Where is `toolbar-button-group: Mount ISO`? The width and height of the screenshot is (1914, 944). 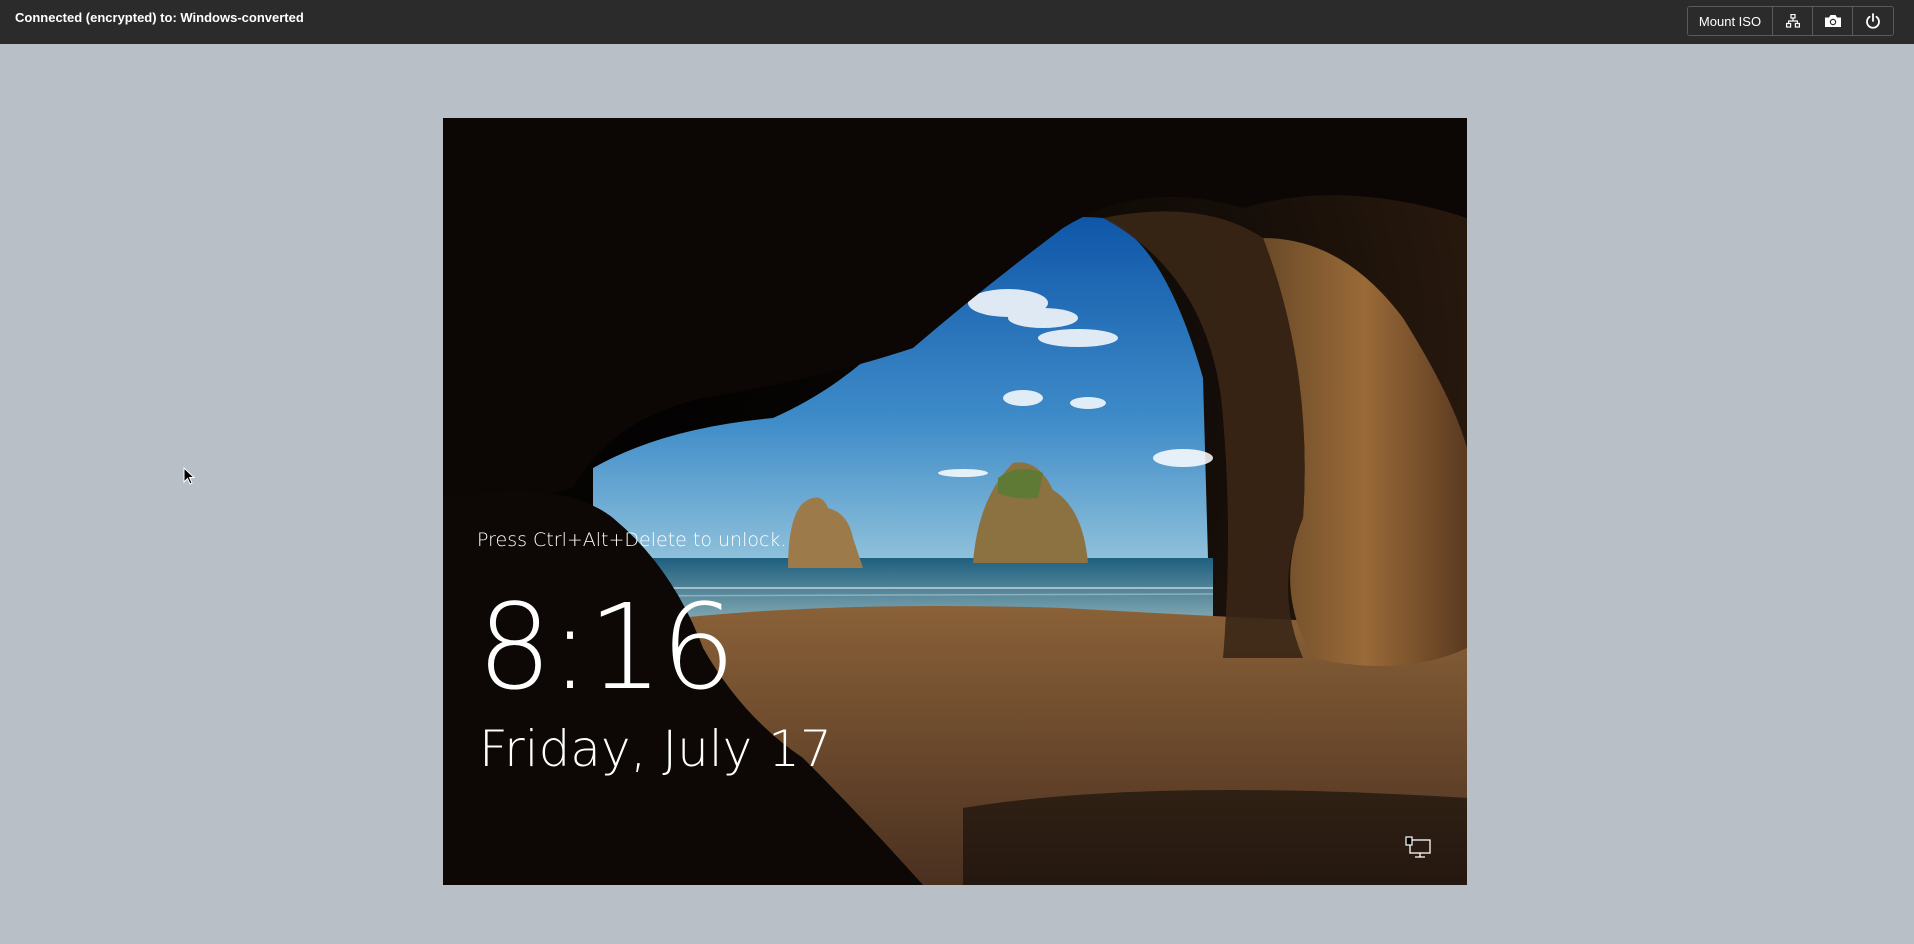 toolbar-button-group: Mount ISO is located at coordinates (1790, 21).